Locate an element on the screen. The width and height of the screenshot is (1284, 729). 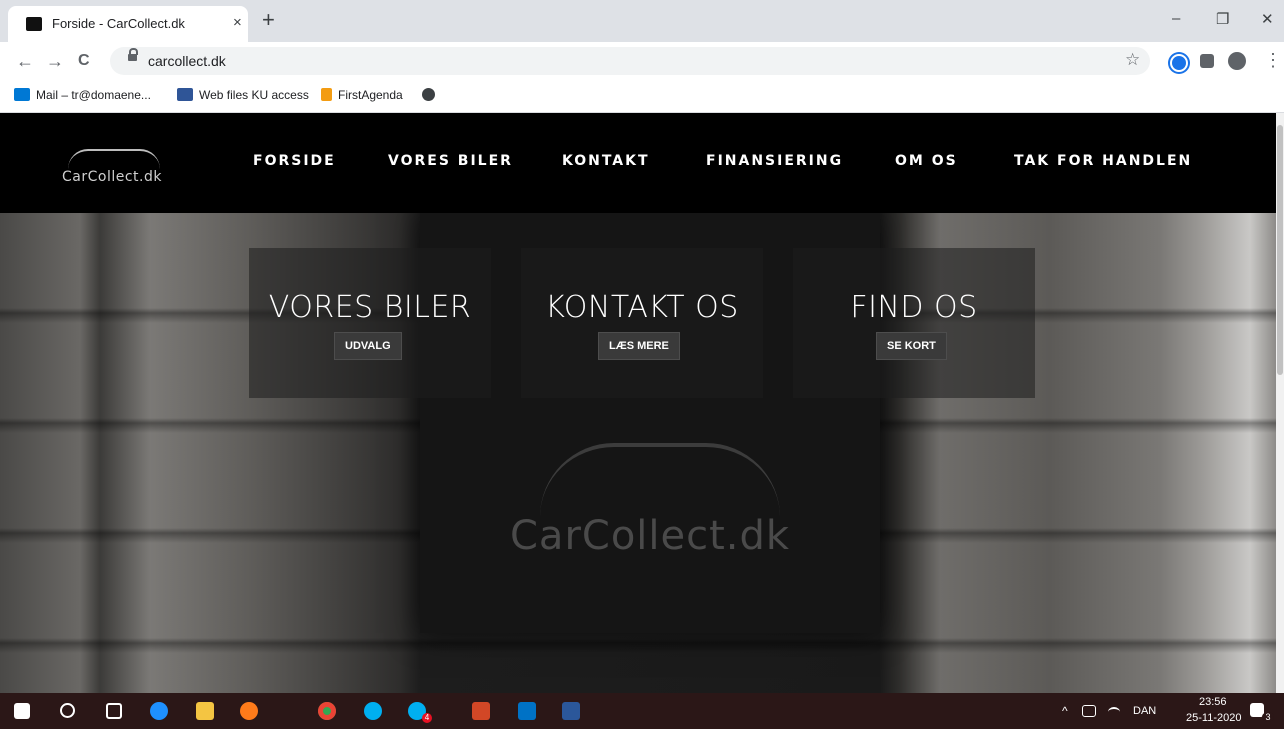
logo-text: CarCollect.dk is located at coordinates (112, 177).